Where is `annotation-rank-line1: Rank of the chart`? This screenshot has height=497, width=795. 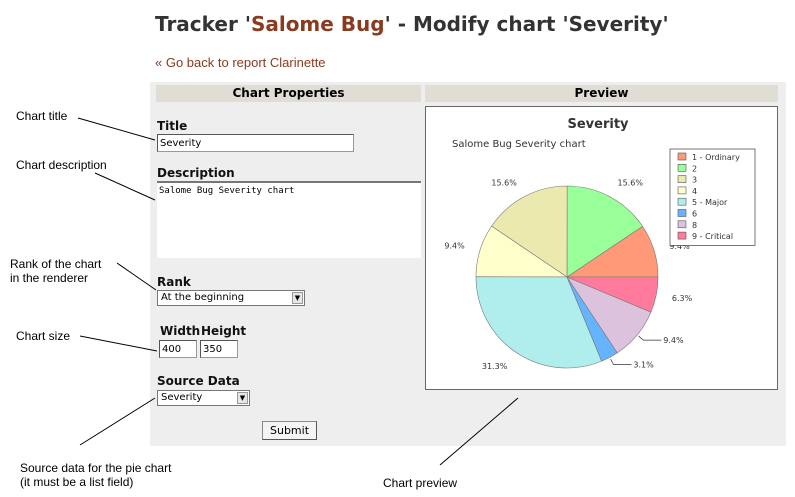 annotation-rank-line1: Rank of the chart is located at coordinates (56, 264).